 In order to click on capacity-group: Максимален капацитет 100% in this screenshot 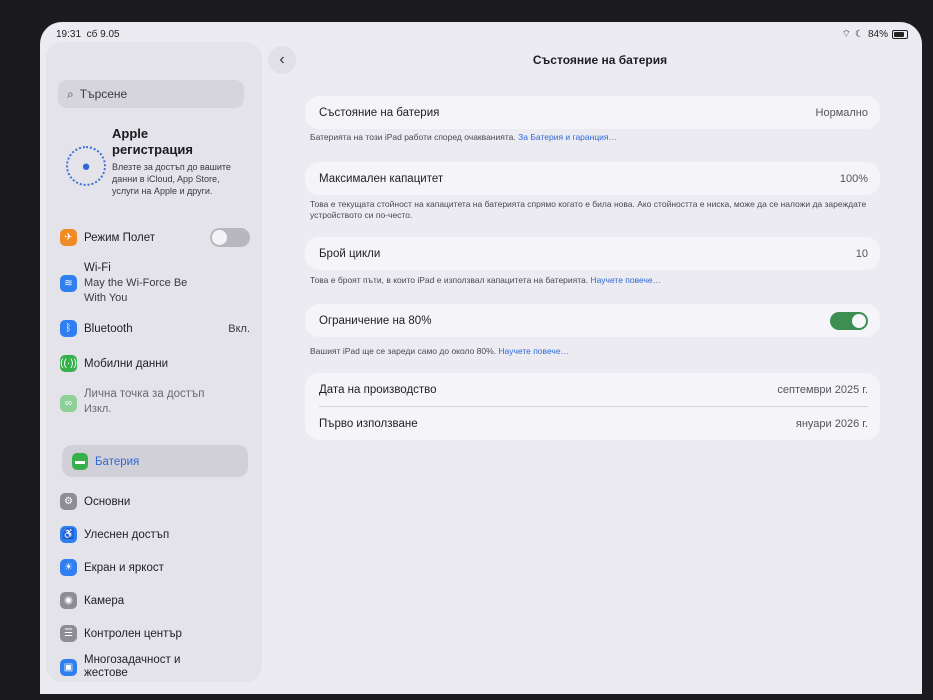, I will do `click(592, 178)`.